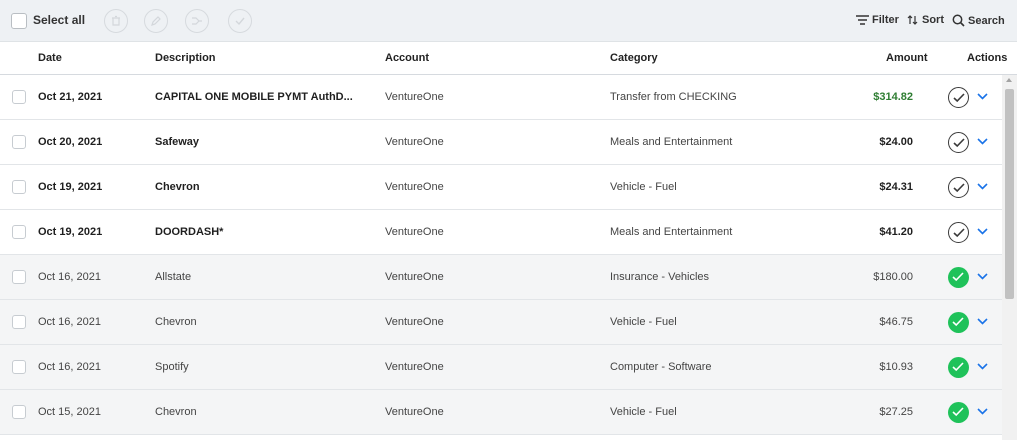 The image size is (1024, 440). I want to click on row-amount: $314.82, so click(893, 97).